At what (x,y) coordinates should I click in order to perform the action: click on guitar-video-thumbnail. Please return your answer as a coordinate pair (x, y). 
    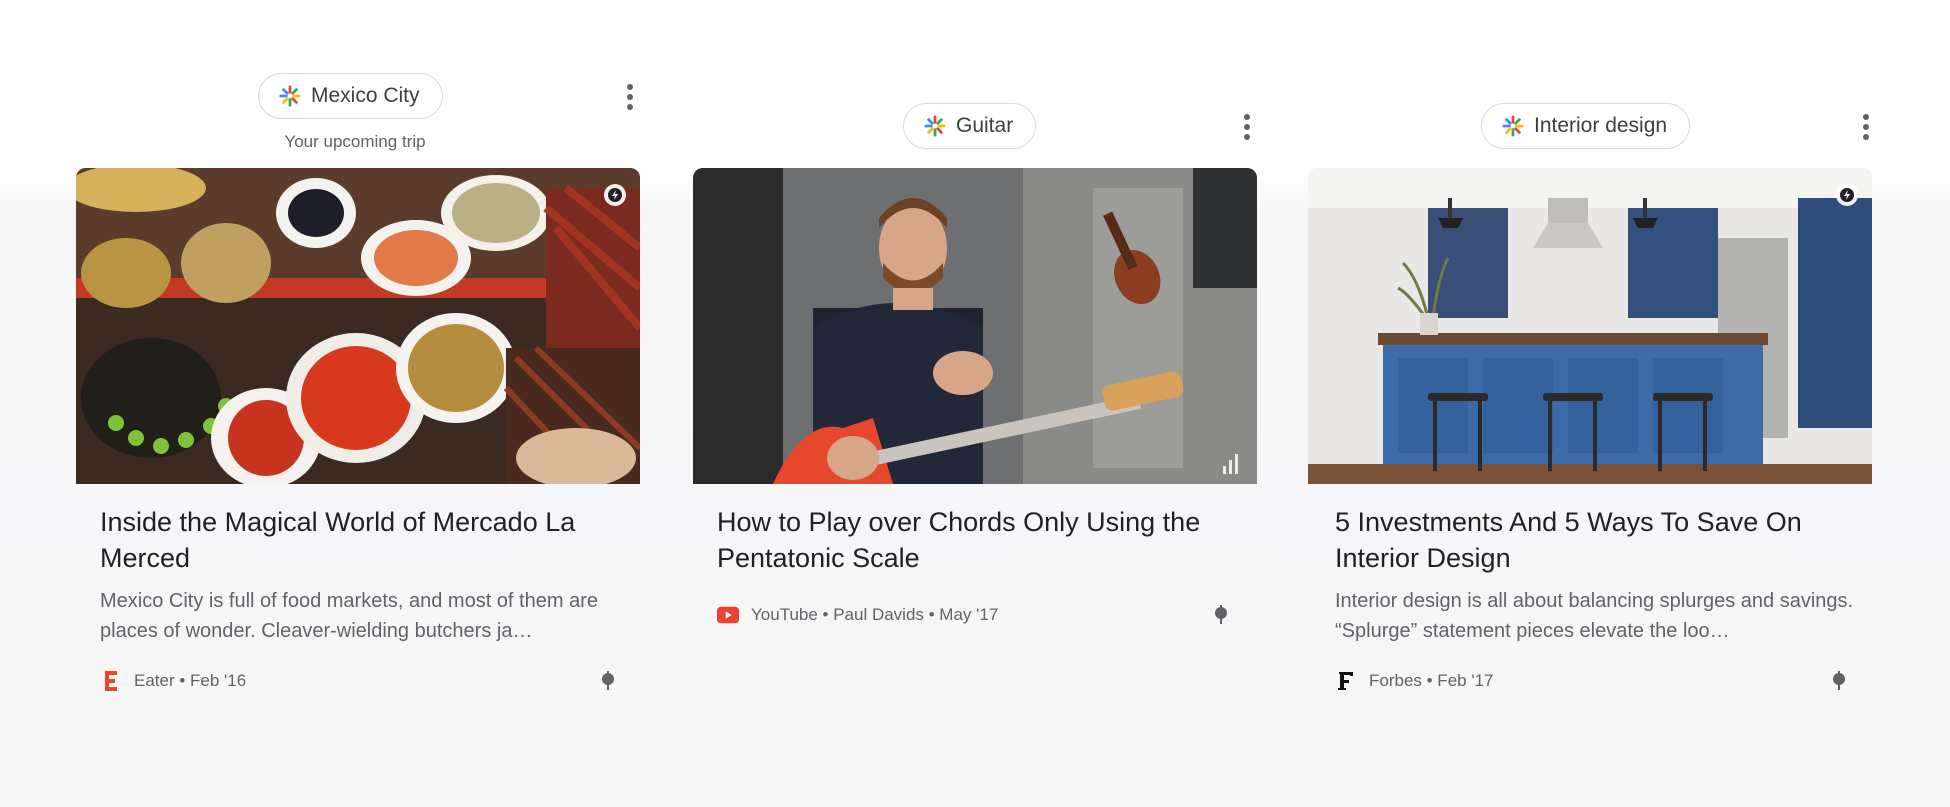
    Looking at the image, I should click on (975, 326).